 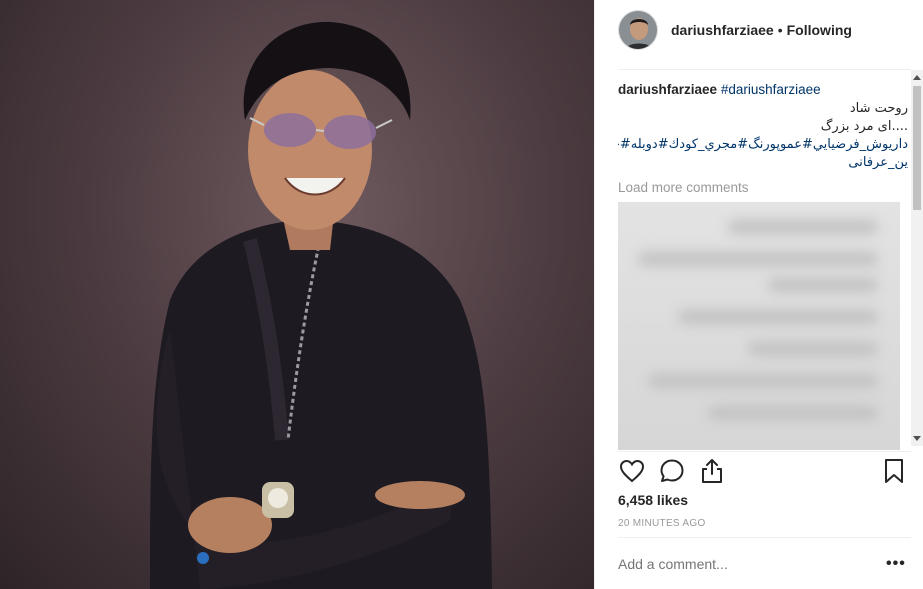 What do you see at coordinates (766, 163) in the screenshot?
I see `caption-hashtags: ين_عرفانی` at bounding box center [766, 163].